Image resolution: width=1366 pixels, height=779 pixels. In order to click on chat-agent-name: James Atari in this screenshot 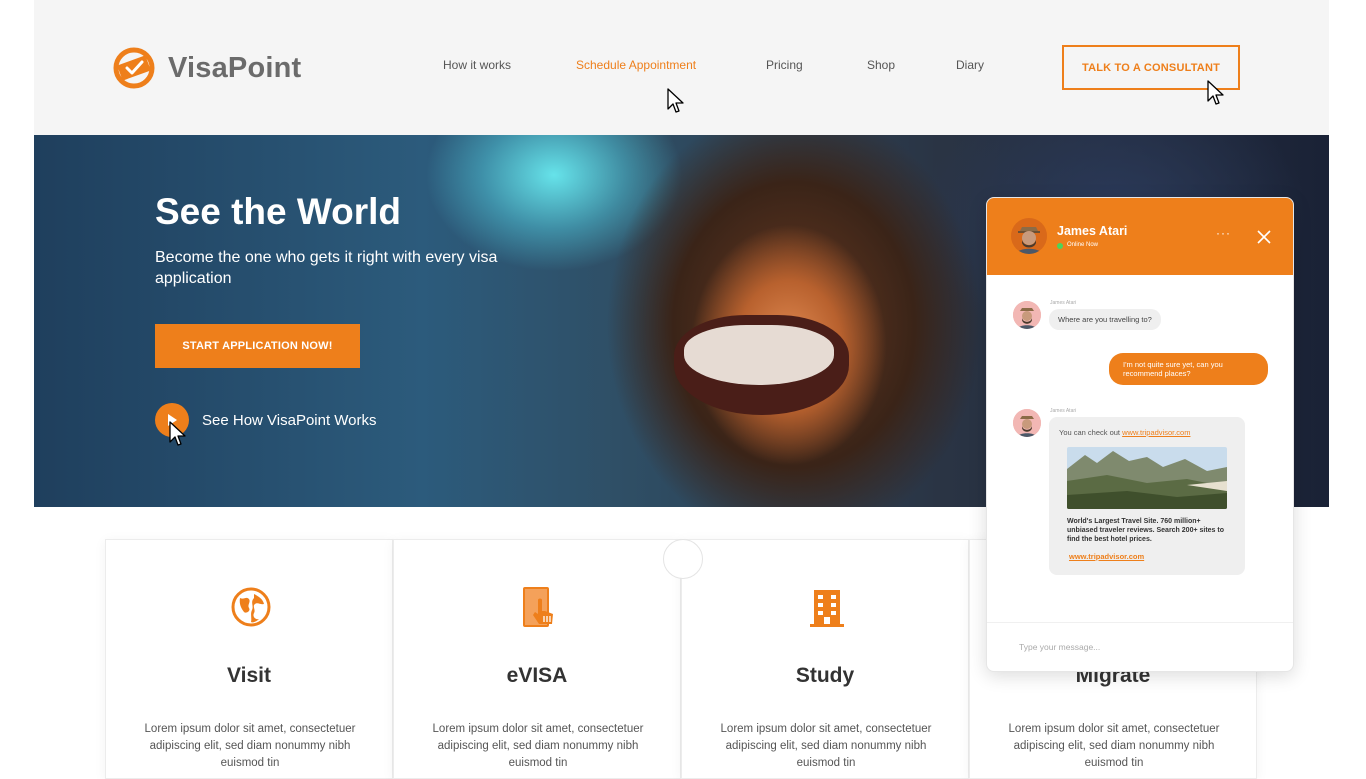, I will do `click(1092, 231)`.